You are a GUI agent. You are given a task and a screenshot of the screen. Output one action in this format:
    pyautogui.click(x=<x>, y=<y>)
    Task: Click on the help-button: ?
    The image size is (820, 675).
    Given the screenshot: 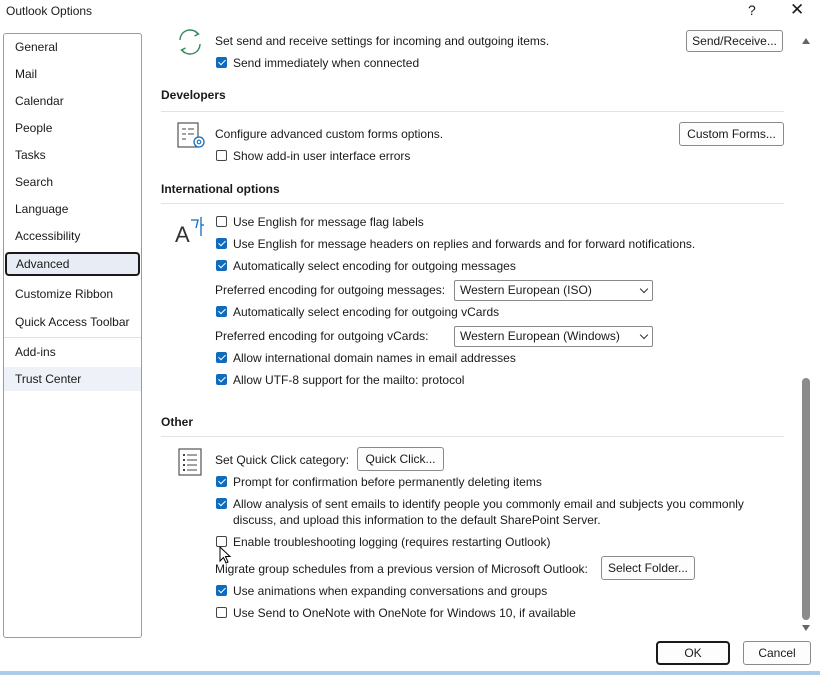 What is the action you would take?
    pyautogui.click(x=752, y=10)
    